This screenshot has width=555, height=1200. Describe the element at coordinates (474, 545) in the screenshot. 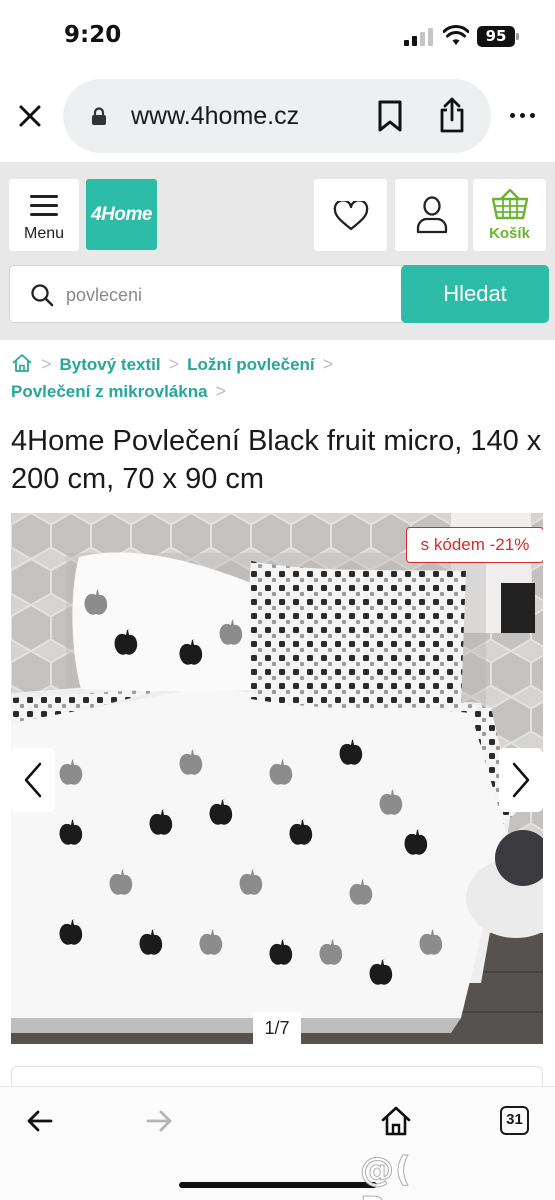

I see `discount-badge: s kódem -21%` at that location.